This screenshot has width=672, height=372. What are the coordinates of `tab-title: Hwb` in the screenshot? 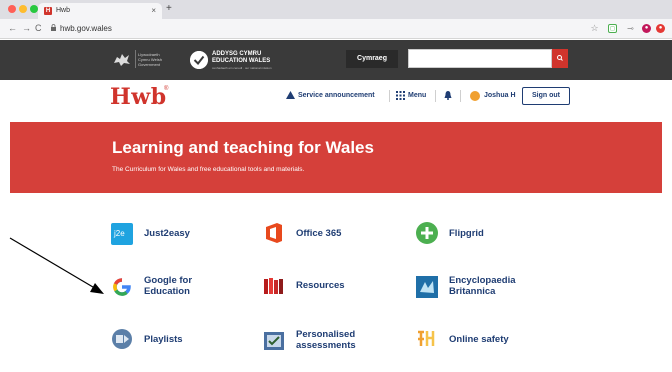 It's located at (63, 10).